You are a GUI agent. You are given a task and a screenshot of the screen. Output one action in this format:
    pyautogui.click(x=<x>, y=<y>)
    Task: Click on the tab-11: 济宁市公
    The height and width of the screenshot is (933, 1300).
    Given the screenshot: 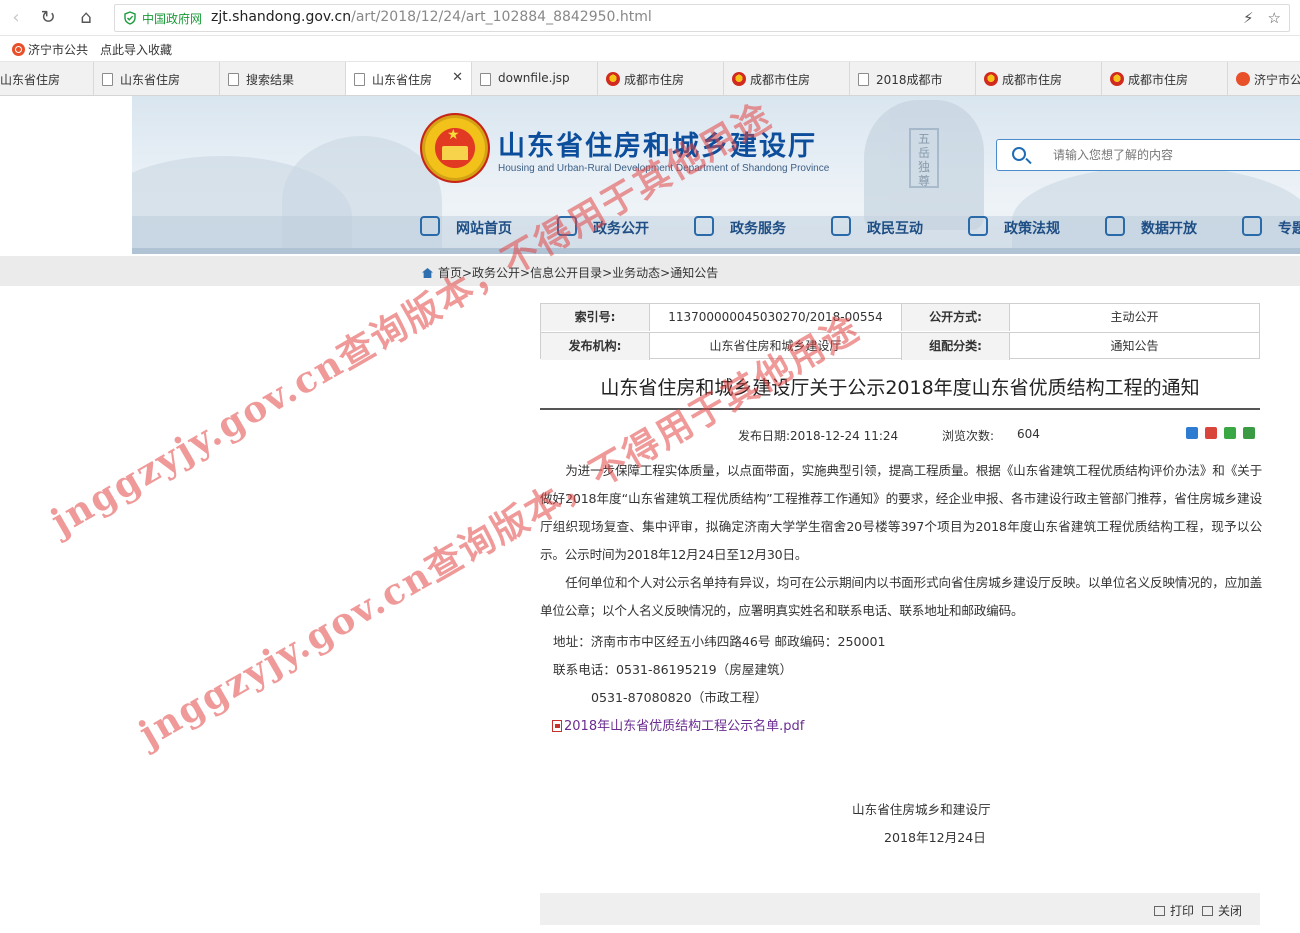 What is the action you would take?
    pyautogui.click(x=1264, y=78)
    